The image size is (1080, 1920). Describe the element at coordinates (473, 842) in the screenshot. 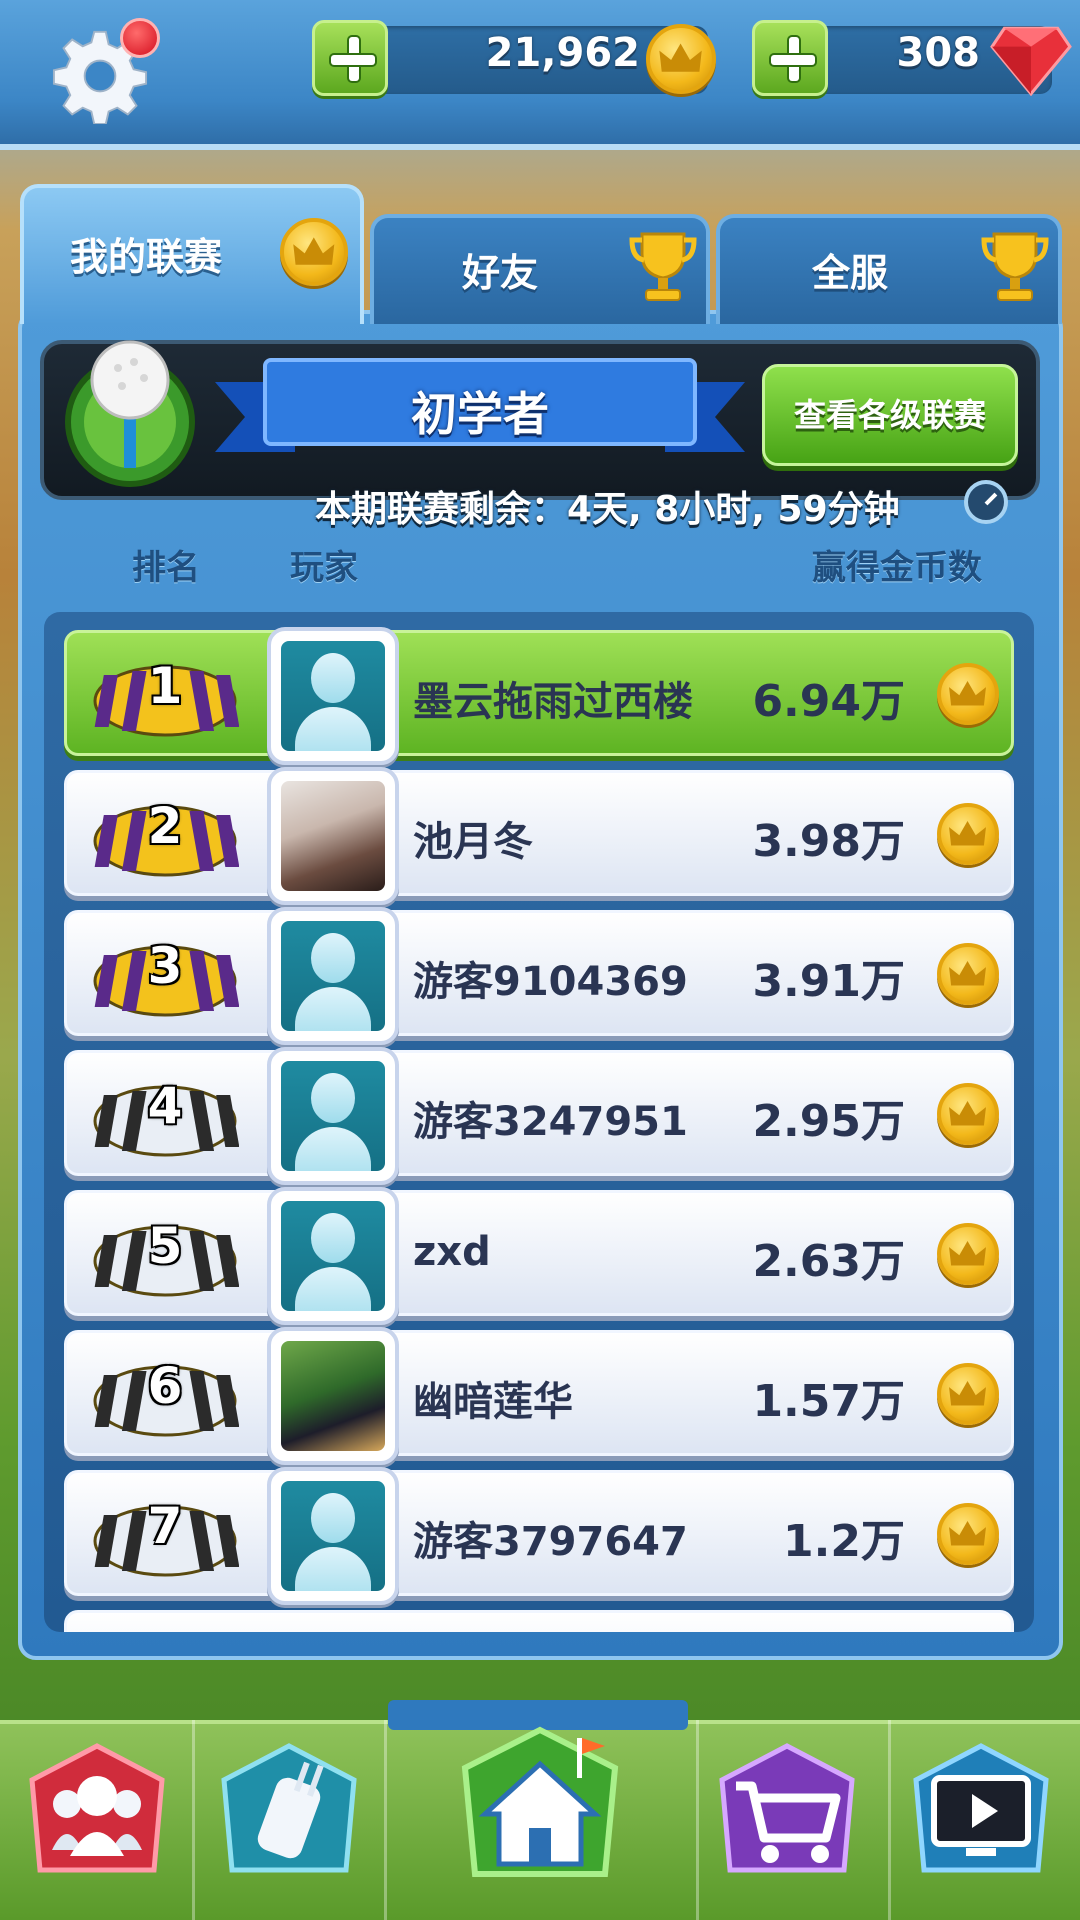

I see `player-name: 池月冬` at that location.